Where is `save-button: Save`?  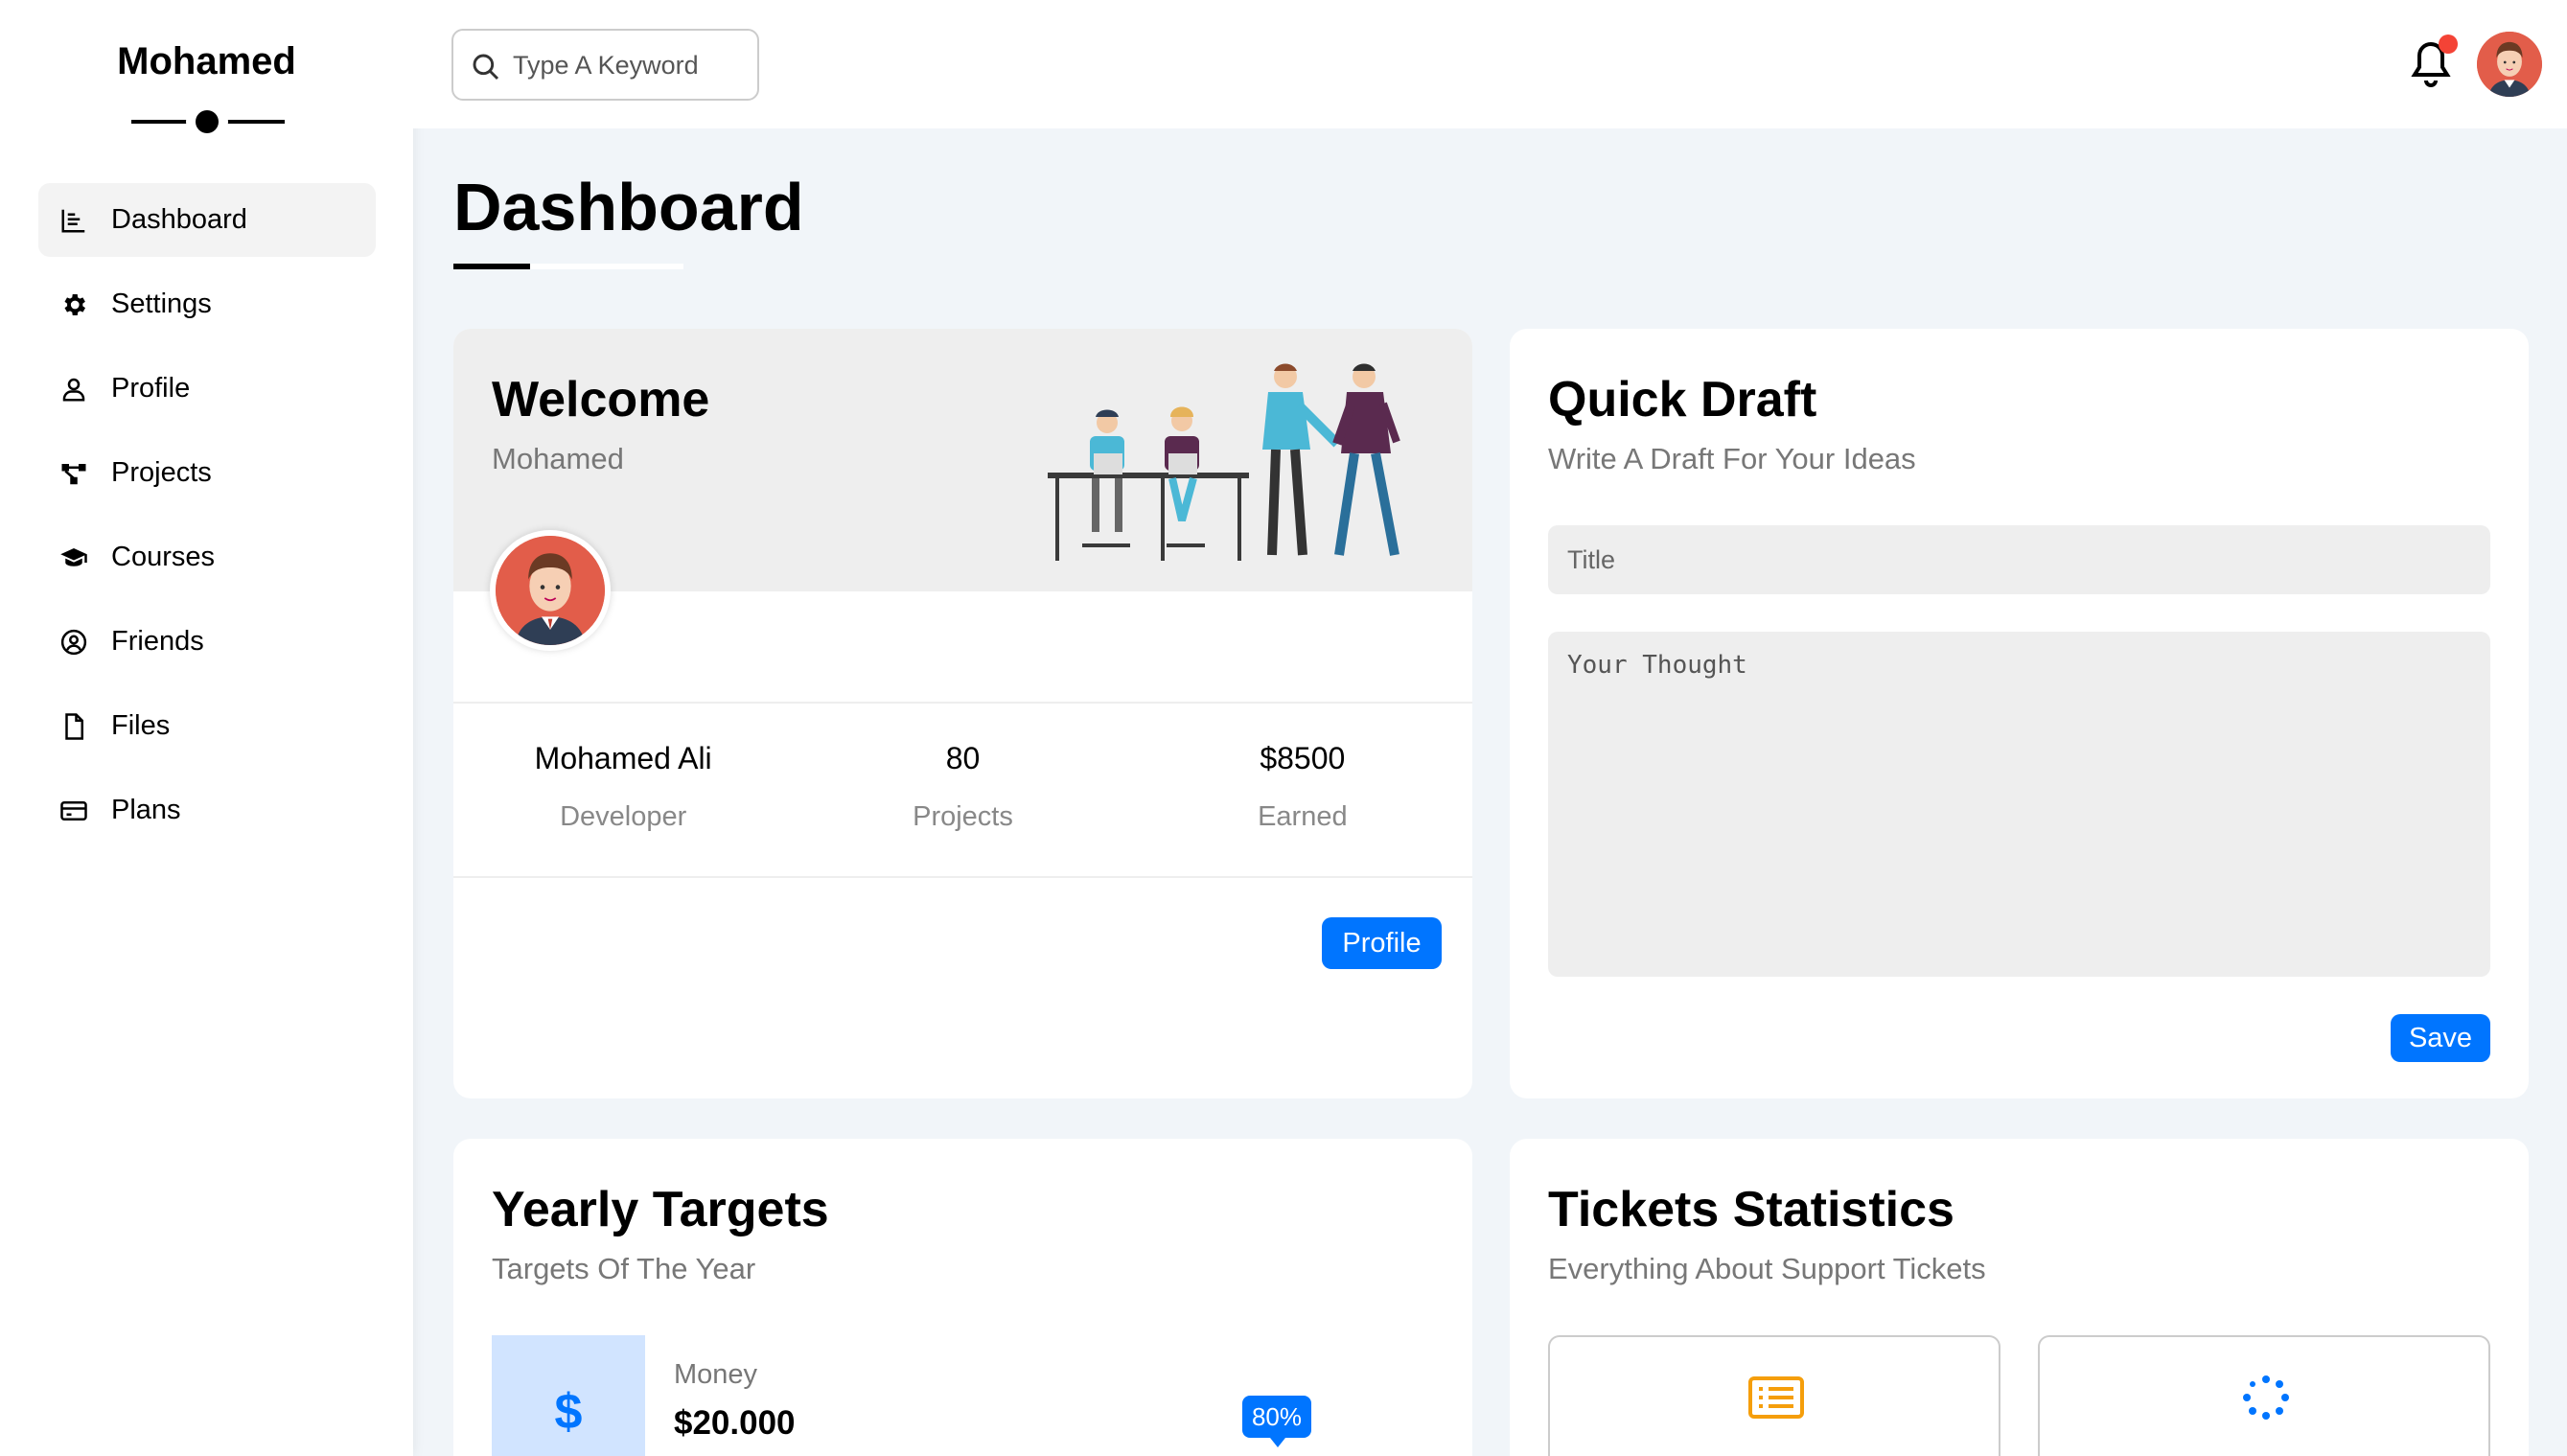 save-button: Save is located at coordinates (2440, 1038).